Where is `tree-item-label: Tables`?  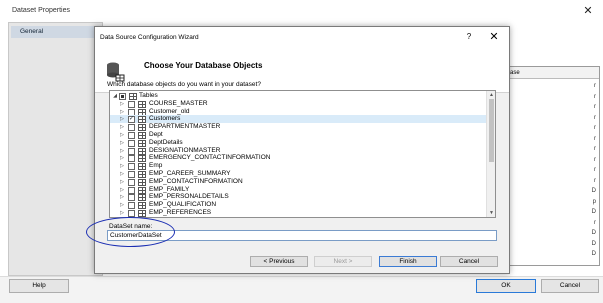 tree-item-label: Tables is located at coordinates (148, 95).